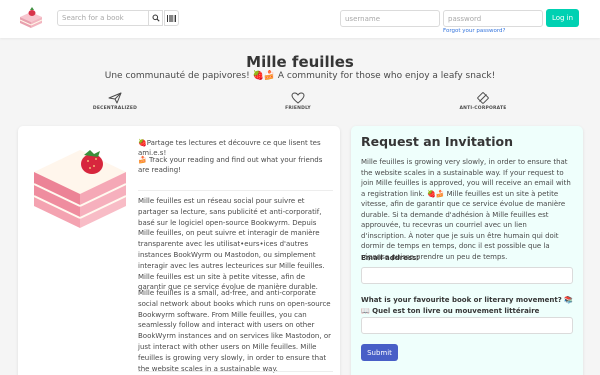 This screenshot has width=600, height=375. Describe the element at coordinates (474, 31) in the screenshot. I see `forgot-password-link: Forgot your password?` at that location.